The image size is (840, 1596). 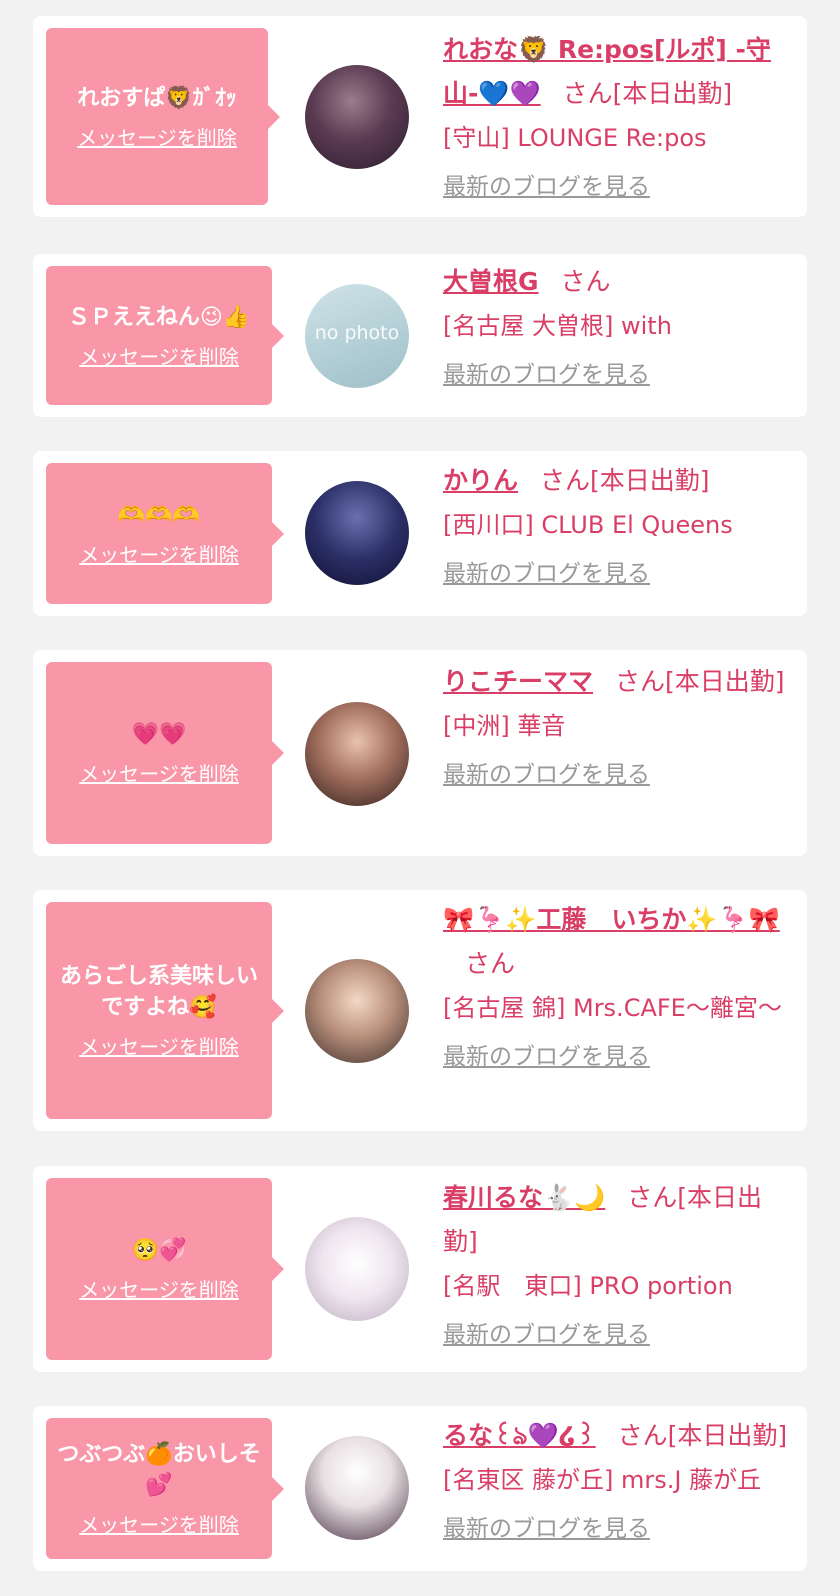 I want to click on message-text: あらごし系美味しいですよね🥰, so click(x=158, y=992).